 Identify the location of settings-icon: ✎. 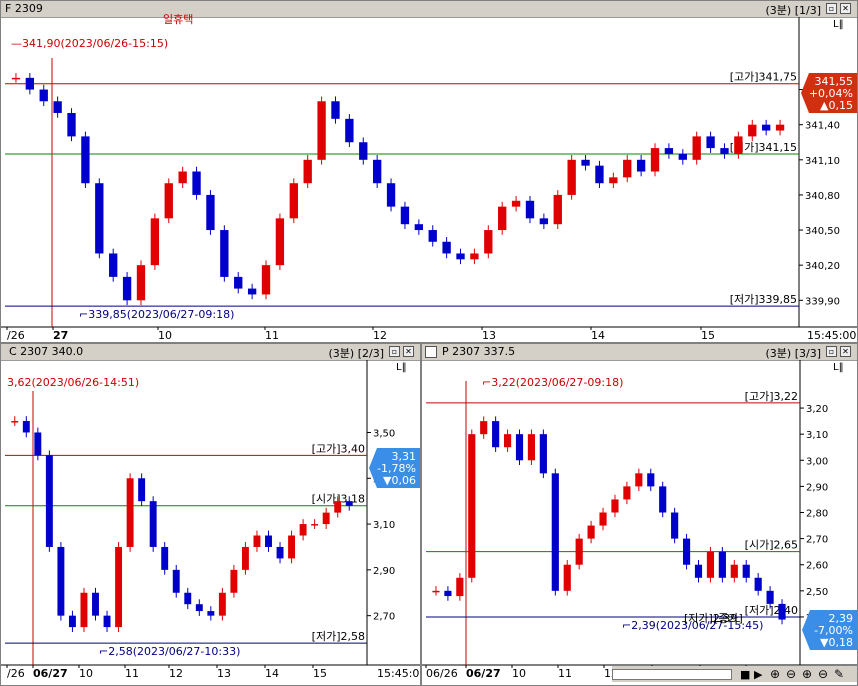
(839, 674).